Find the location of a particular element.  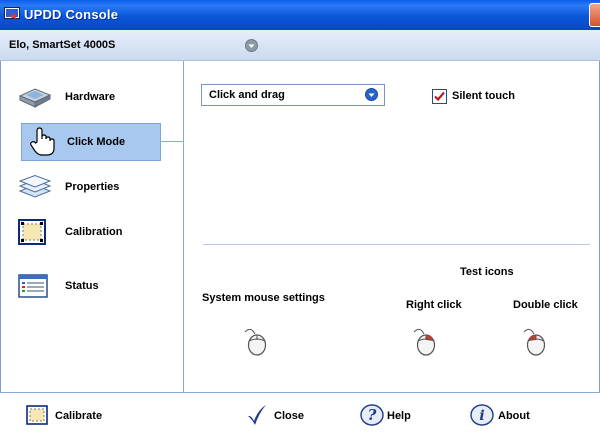

sidebar-item-click-mode: Click Mode is located at coordinates (91, 142).